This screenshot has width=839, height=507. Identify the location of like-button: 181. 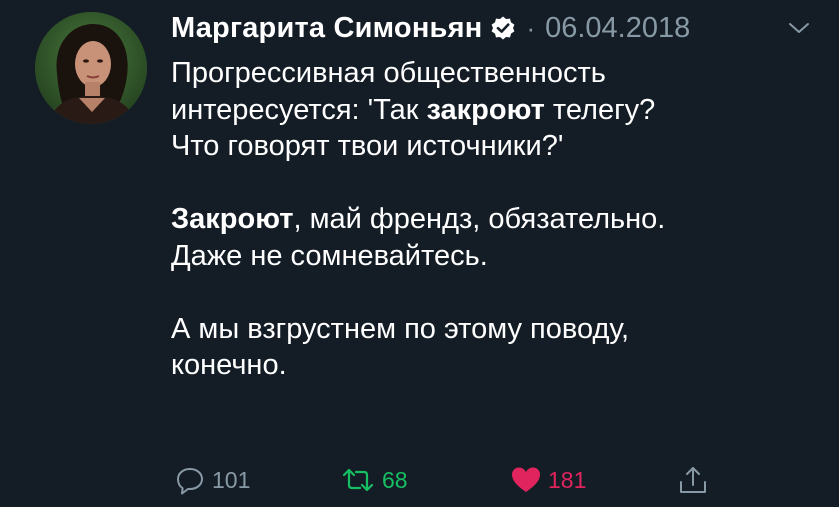
(548, 480).